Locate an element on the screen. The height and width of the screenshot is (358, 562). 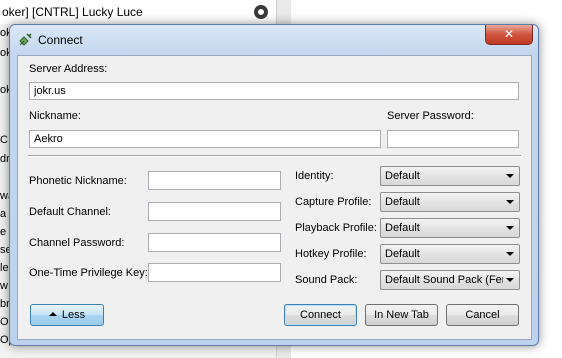
separator is located at coordinates (274, 156).